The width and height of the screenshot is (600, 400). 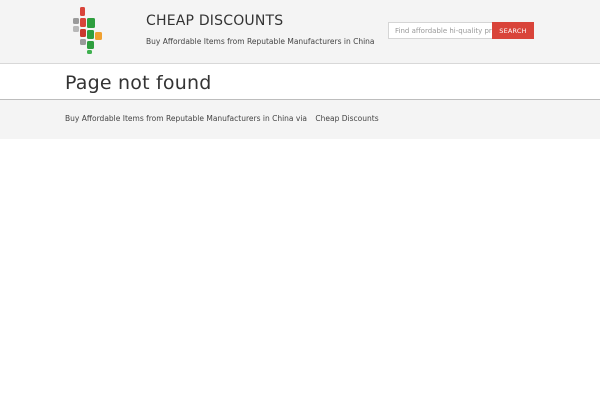 What do you see at coordinates (98, 36) in the screenshot?
I see `logo-block-orange` at bounding box center [98, 36].